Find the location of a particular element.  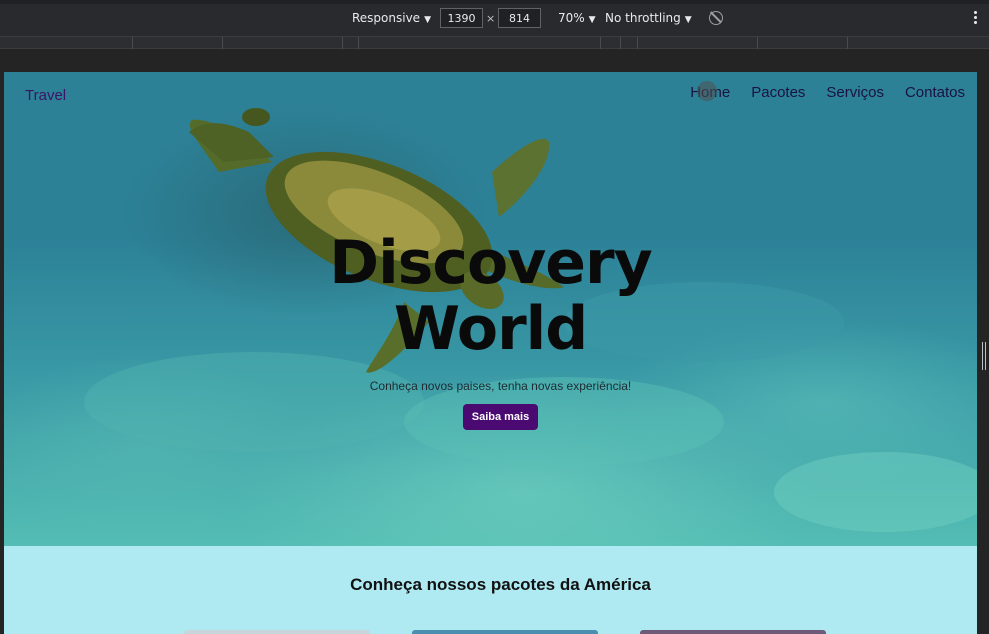

throttling-select: No throttling ▼ is located at coordinates (648, 18).